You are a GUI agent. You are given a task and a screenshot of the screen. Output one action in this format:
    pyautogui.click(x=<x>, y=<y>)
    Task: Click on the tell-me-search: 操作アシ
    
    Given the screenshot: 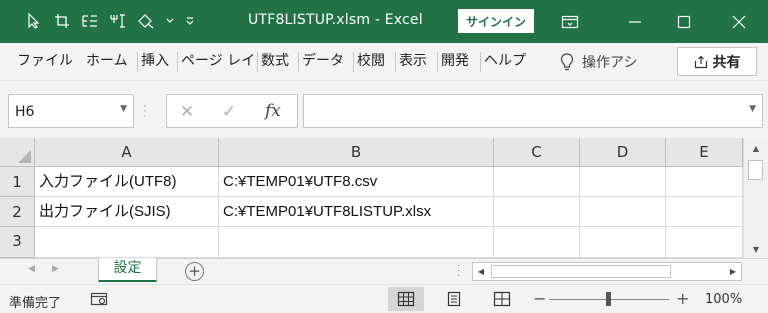 What is the action you would take?
    pyautogui.click(x=598, y=61)
    